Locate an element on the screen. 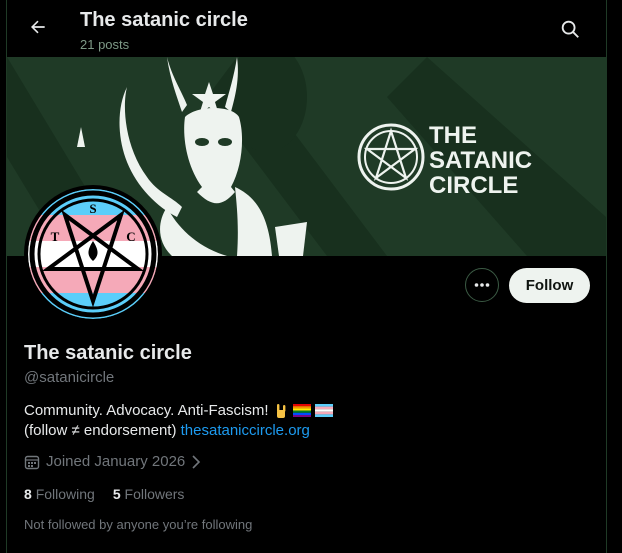  not-followed-note: Not followed by anyone you’re following is located at coordinates (138, 524).